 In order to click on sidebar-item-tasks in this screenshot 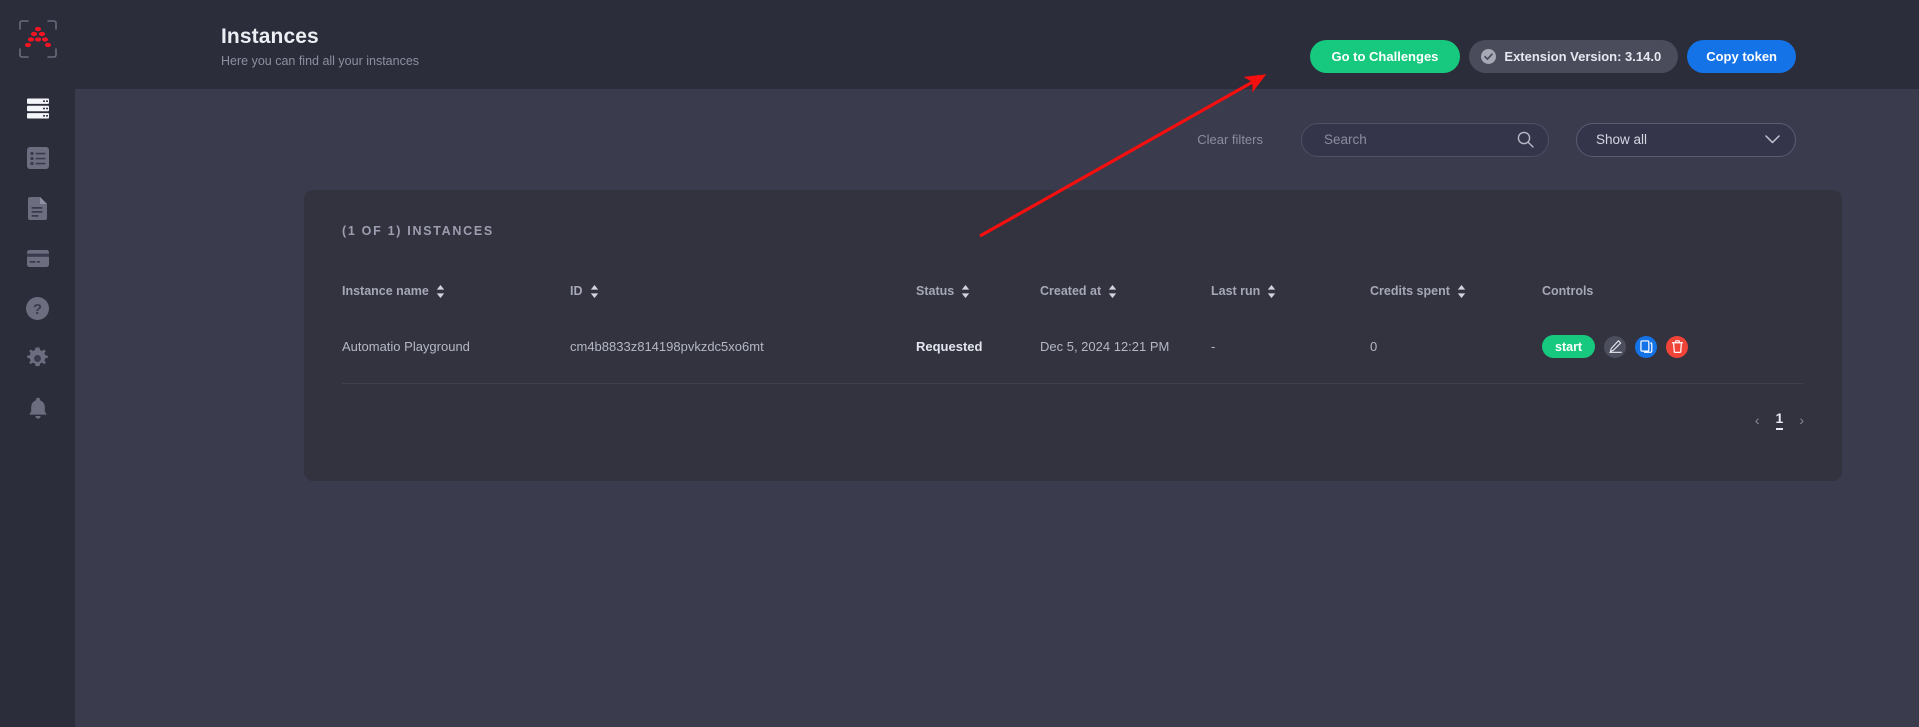, I will do `click(37, 158)`.